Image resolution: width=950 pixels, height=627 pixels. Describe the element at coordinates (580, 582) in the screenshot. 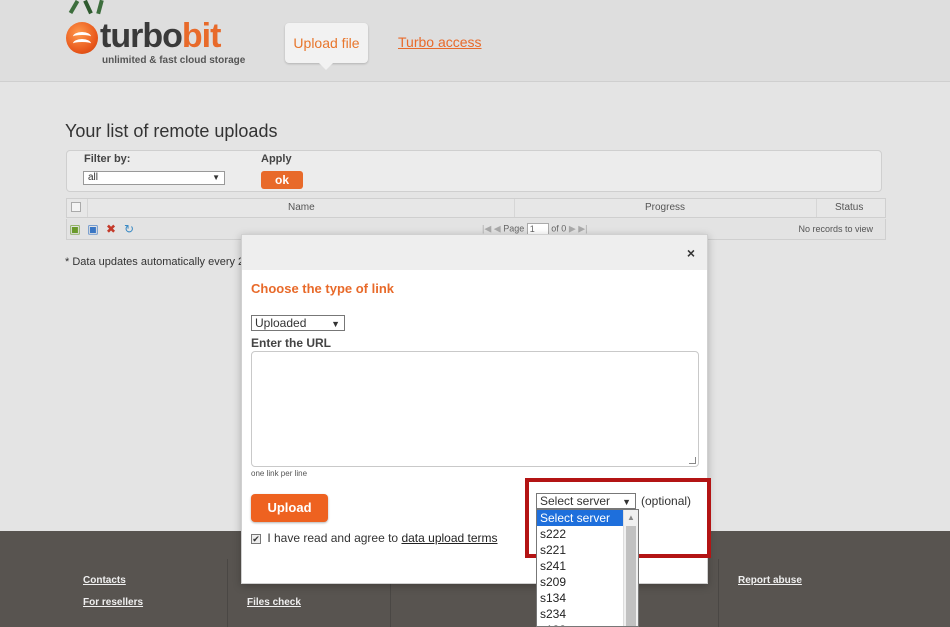

I see `server-option: s209` at that location.